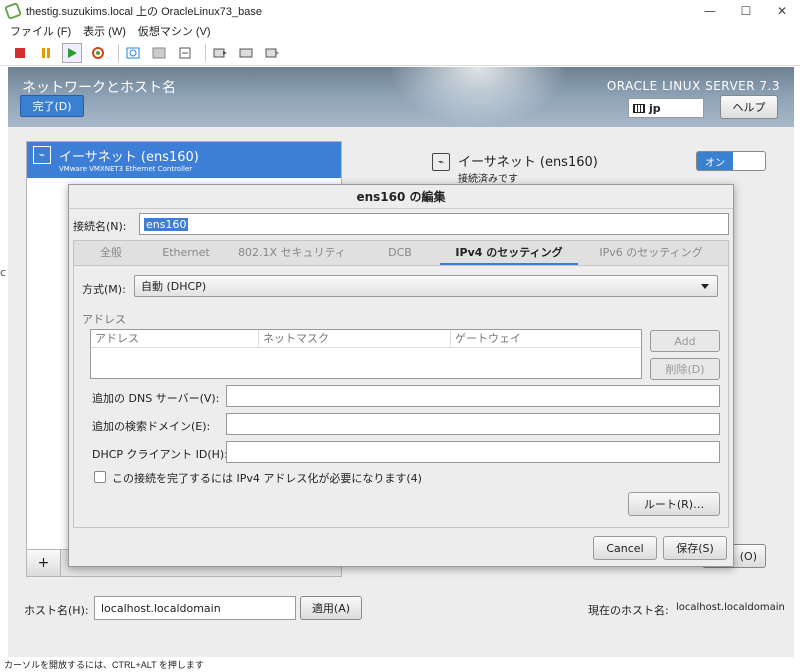 The width and height of the screenshot is (800, 672). I want to click on tab-ipv6-settings: IPv6 のセッティング, so click(651, 253).